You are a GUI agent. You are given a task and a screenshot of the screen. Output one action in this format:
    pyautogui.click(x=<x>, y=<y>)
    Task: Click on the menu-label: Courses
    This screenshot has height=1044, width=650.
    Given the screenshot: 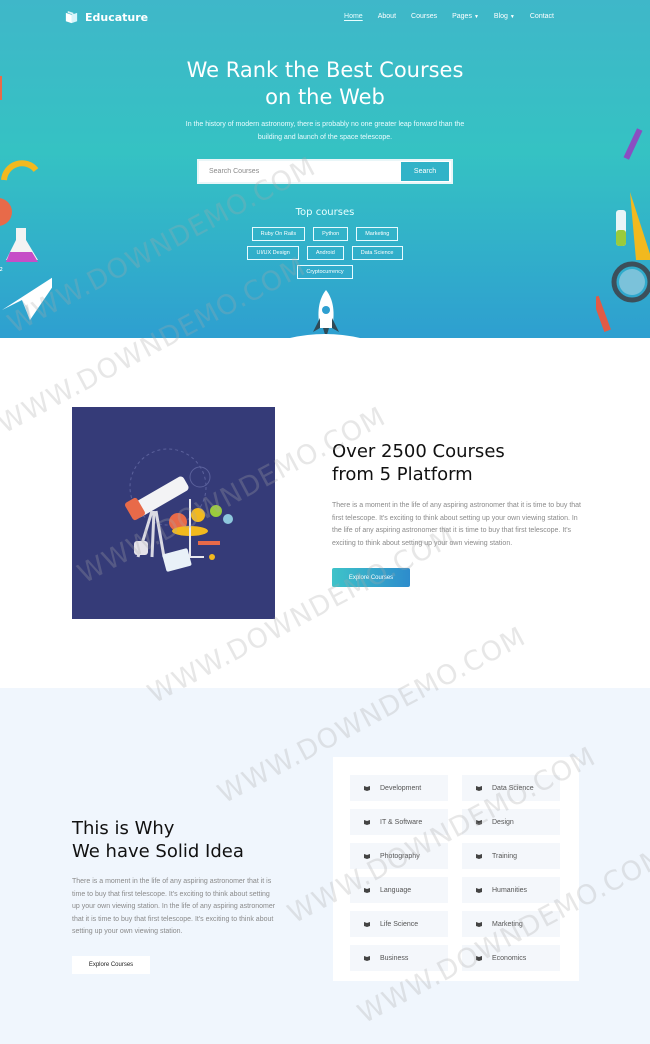 What is the action you would take?
    pyautogui.click(x=424, y=16)
    